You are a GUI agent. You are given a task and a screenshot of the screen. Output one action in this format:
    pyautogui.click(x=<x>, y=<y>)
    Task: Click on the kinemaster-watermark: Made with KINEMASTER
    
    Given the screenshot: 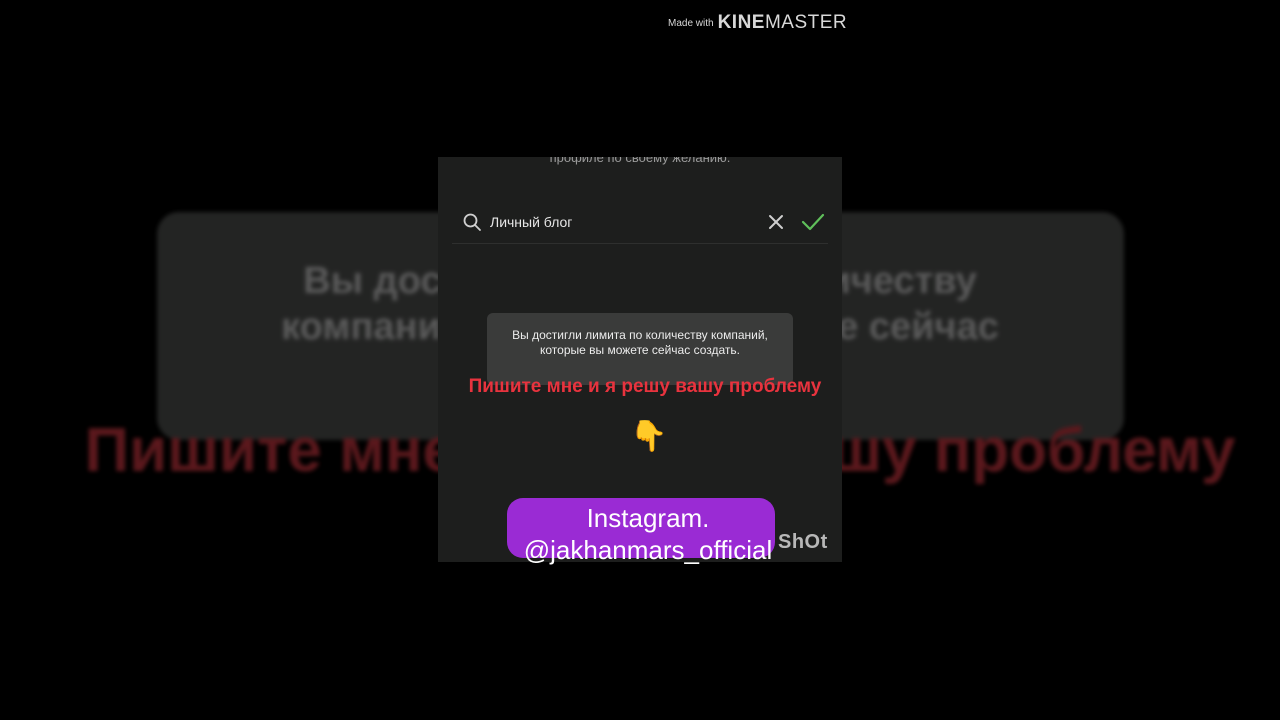 What is the action you would take?
    pyautogui.click(x=757, y=23)
    